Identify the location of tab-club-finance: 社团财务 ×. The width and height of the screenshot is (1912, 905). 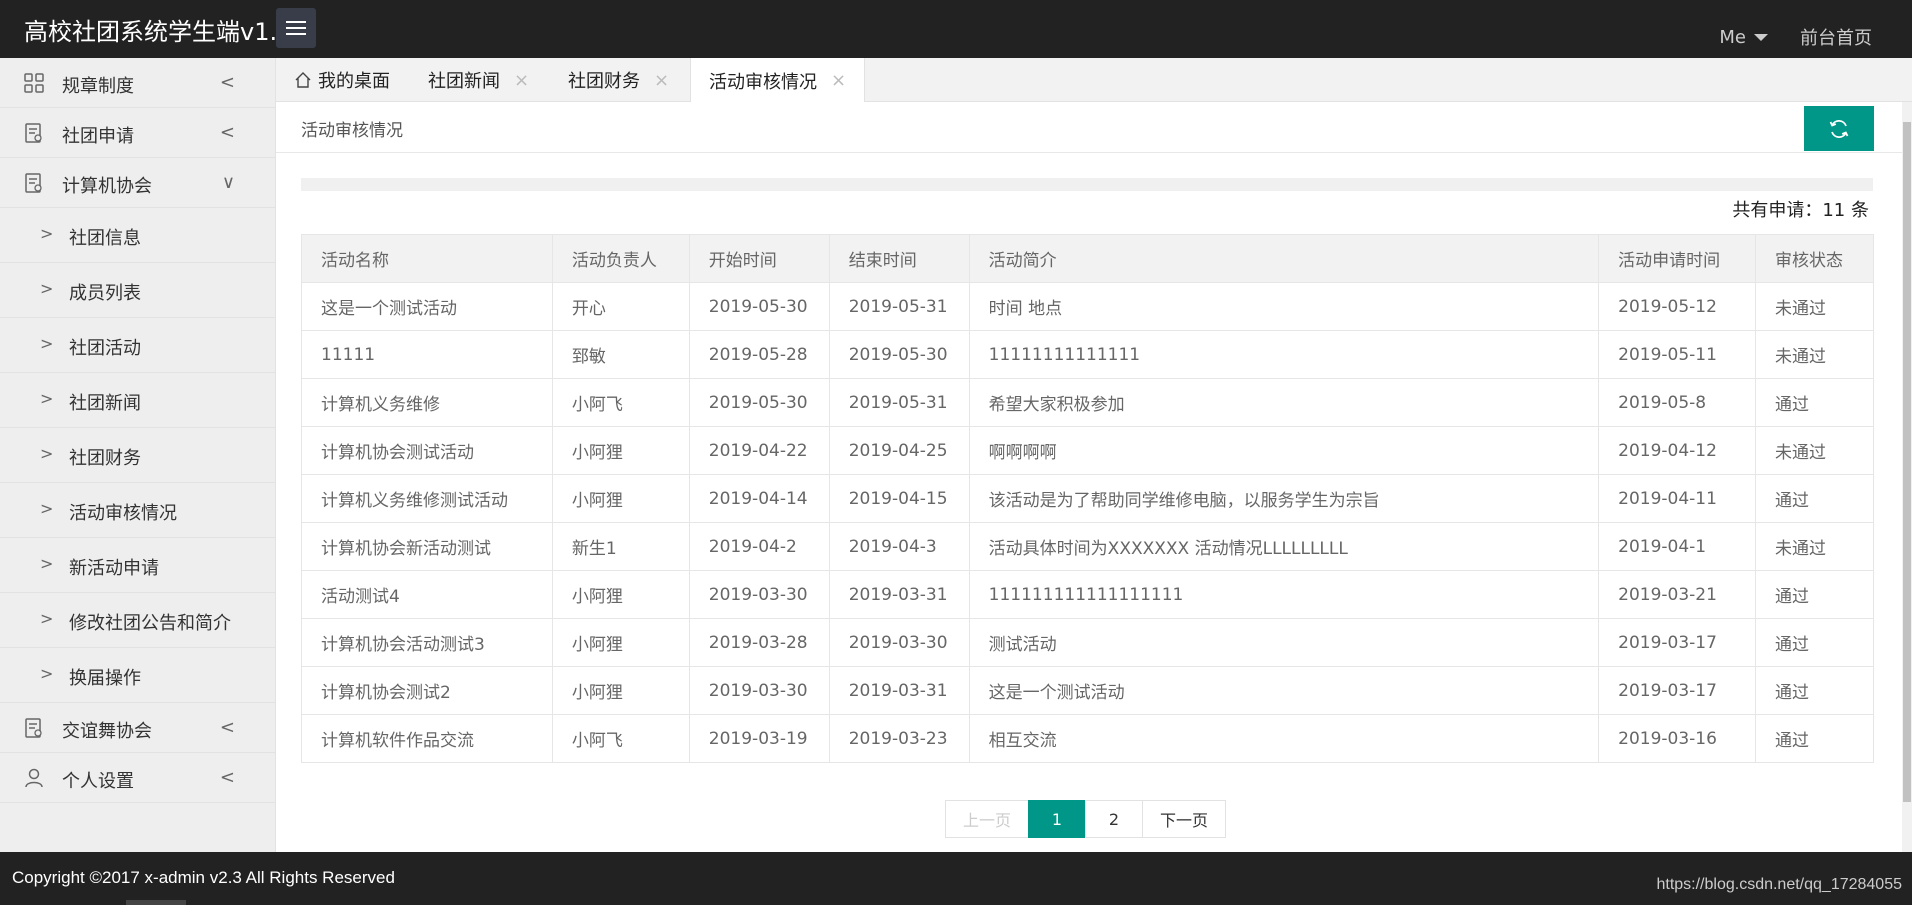
(618, 80).